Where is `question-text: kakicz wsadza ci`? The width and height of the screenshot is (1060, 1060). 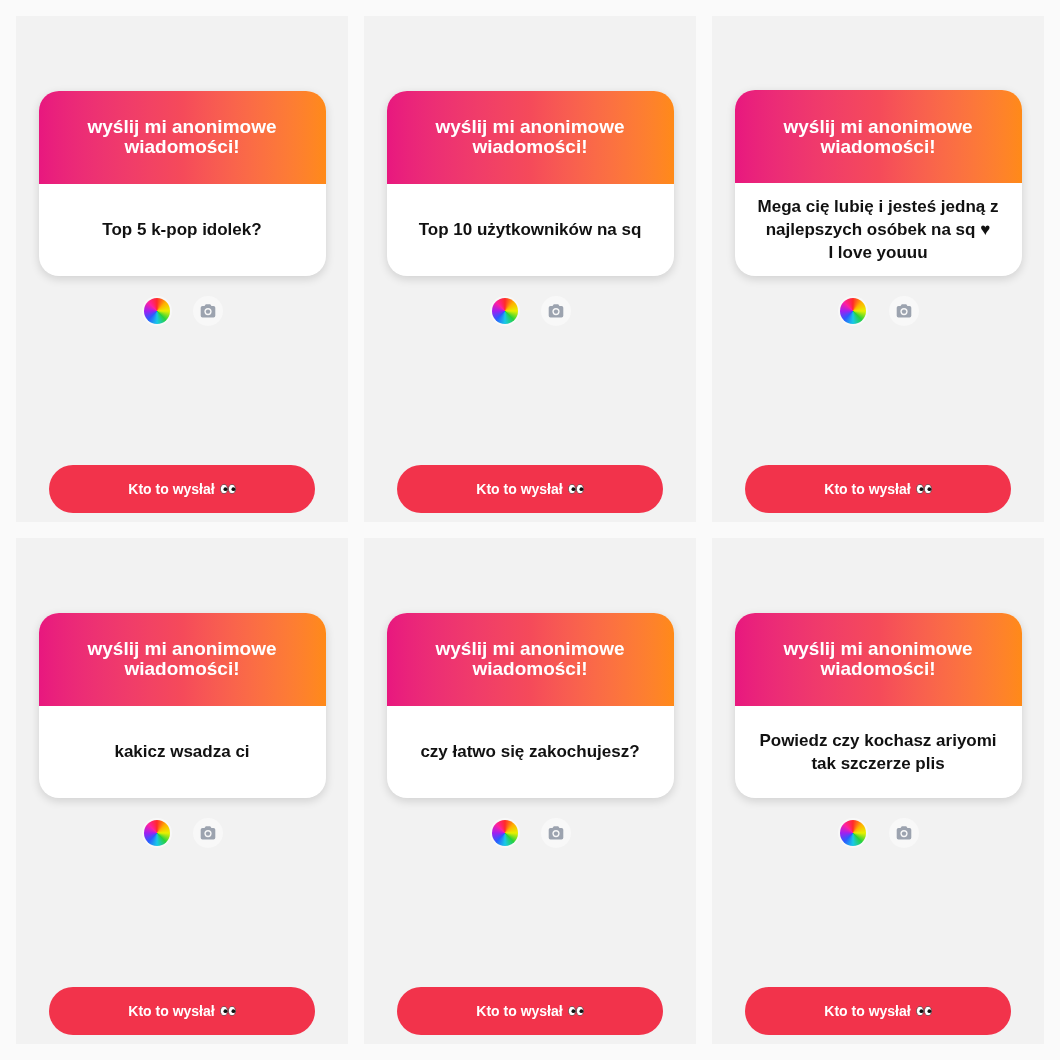
question-text: kakicz wsadza ci is located at coordinates (182, 752).